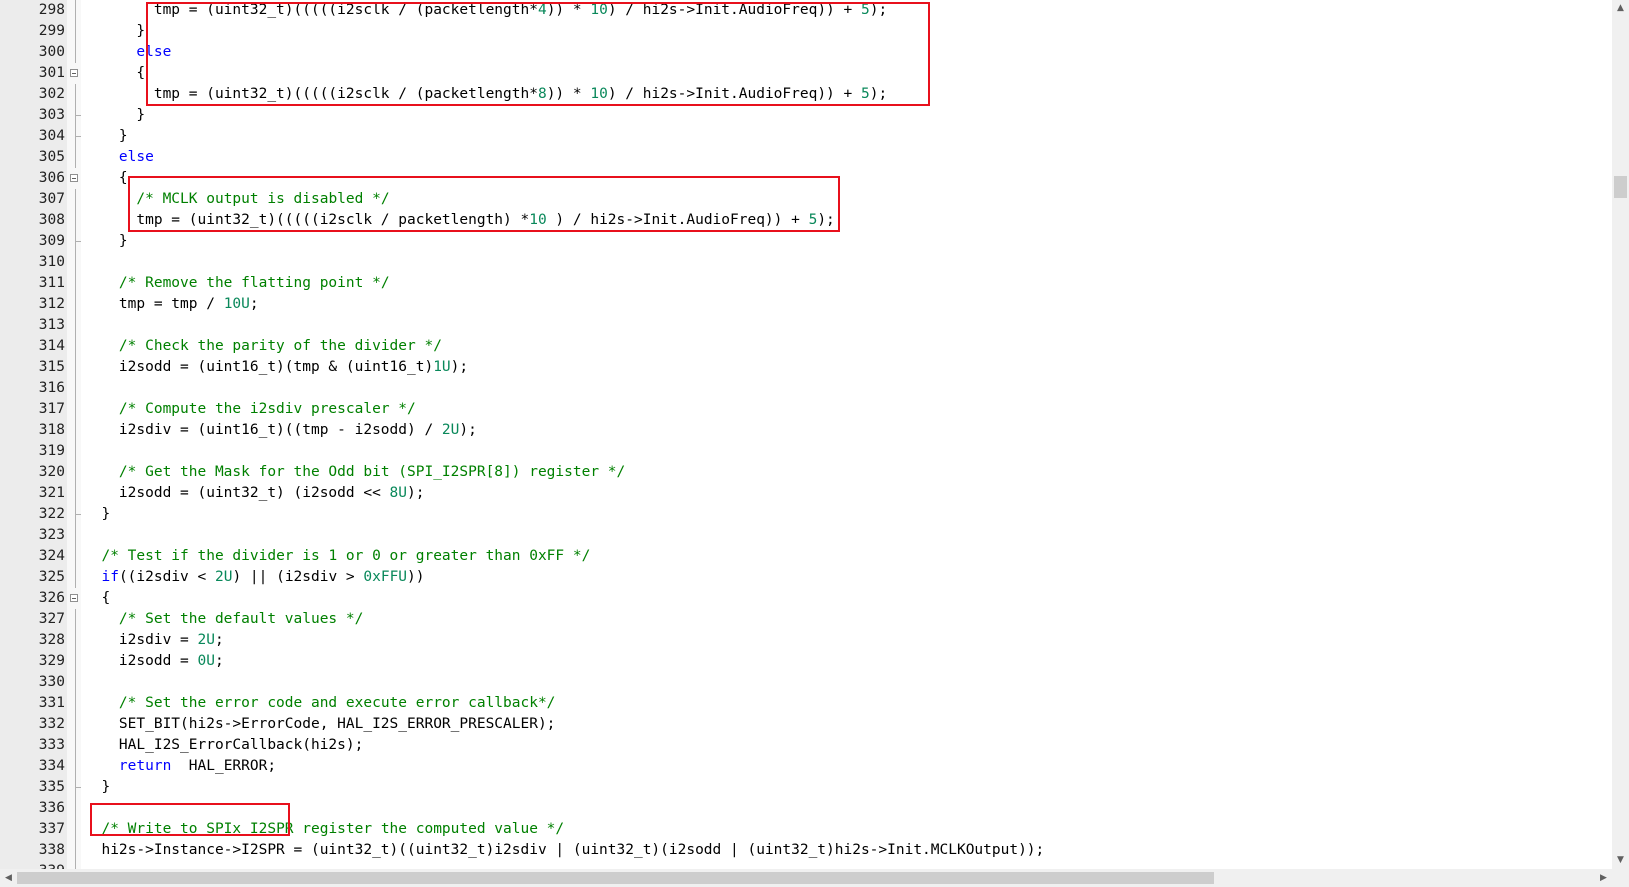  I want to click on code-line: 316, so click(806, 388).